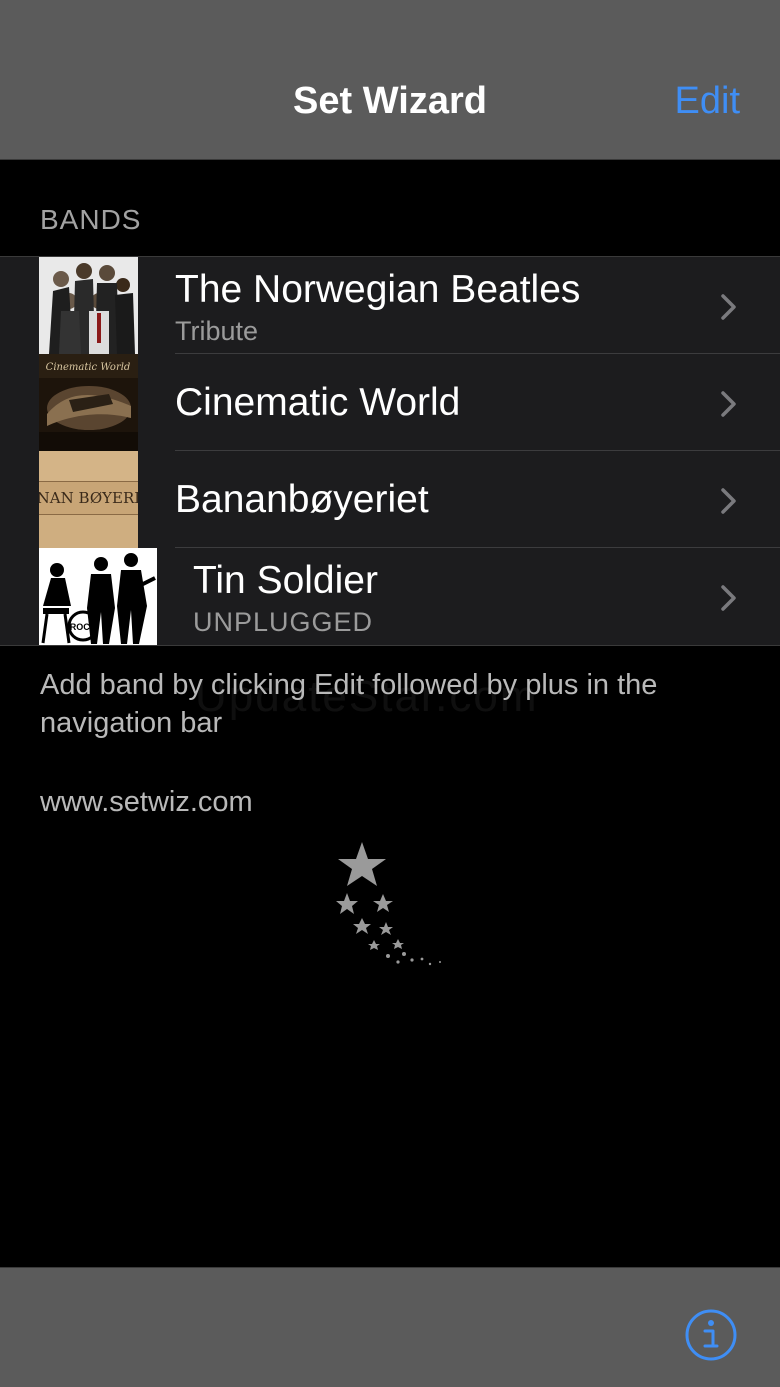  What do you see at coordinates (88, 305) in the screenshot?
I see `band-photo-icon` at bounding box center [88, 305].